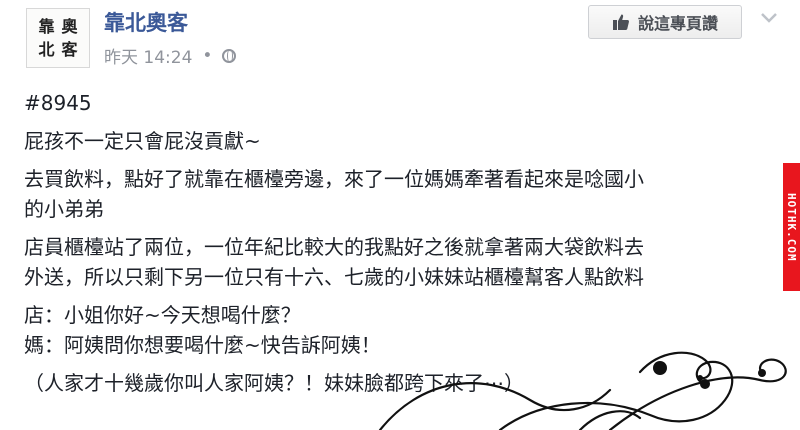 This screenshot has width=800, height=430. Describe the element at coordinates (162, 315) in the screenshot. I see `post-line: 店：小姐你好~今天想喝什麼？` at that location.